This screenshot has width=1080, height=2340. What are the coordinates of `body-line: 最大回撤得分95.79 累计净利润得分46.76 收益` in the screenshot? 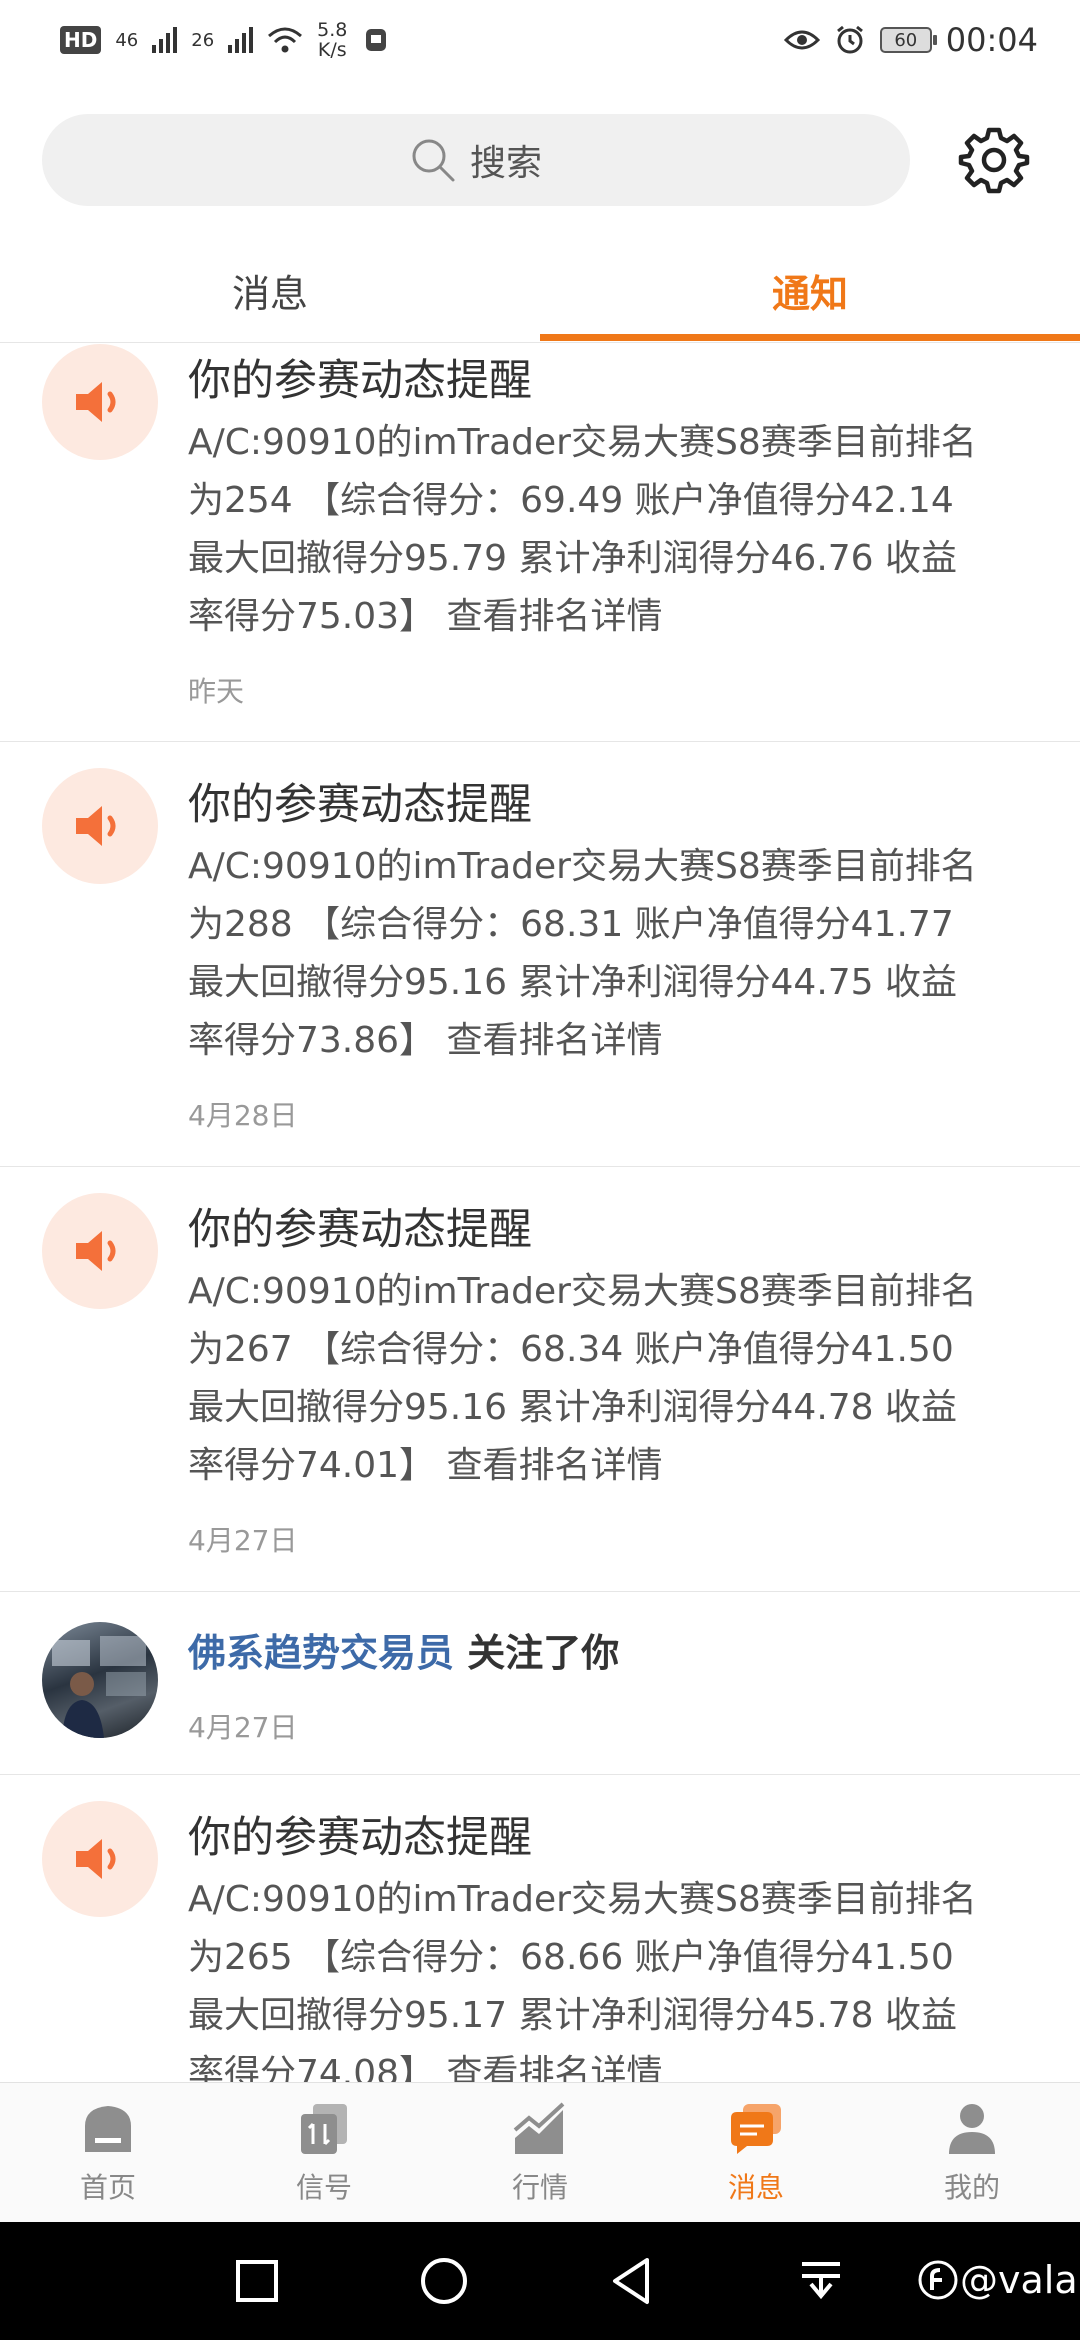 It's located at (573, 558).